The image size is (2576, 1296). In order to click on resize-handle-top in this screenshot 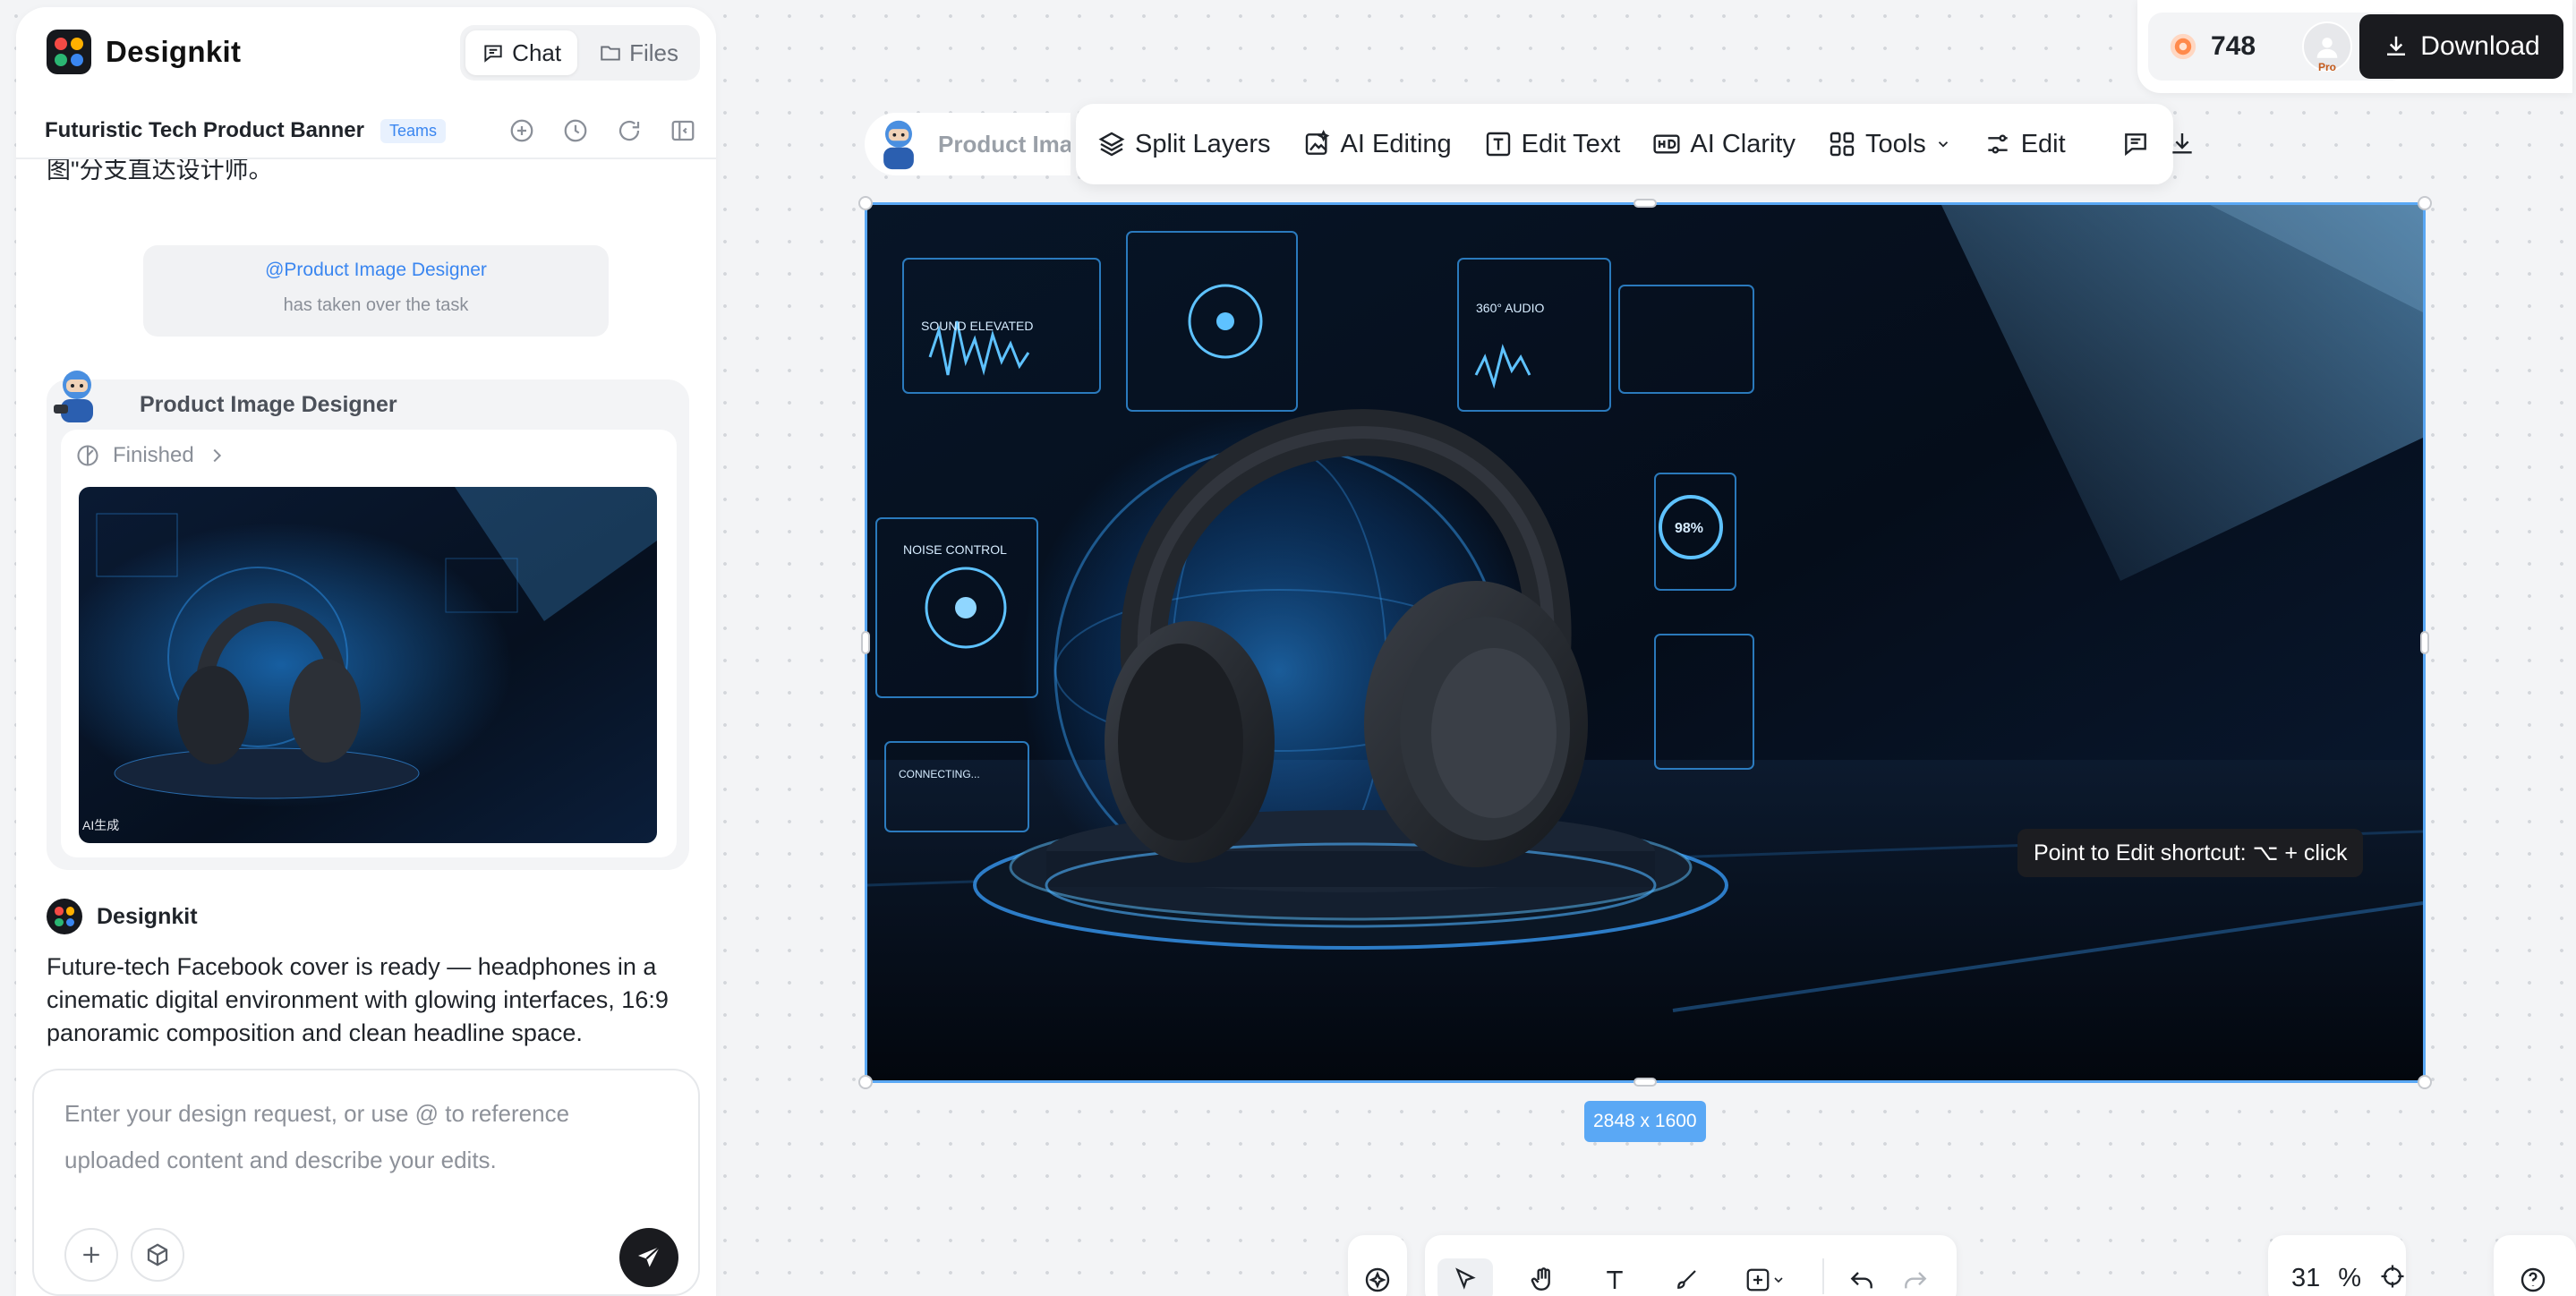, I will do `click(1645, 204)`.